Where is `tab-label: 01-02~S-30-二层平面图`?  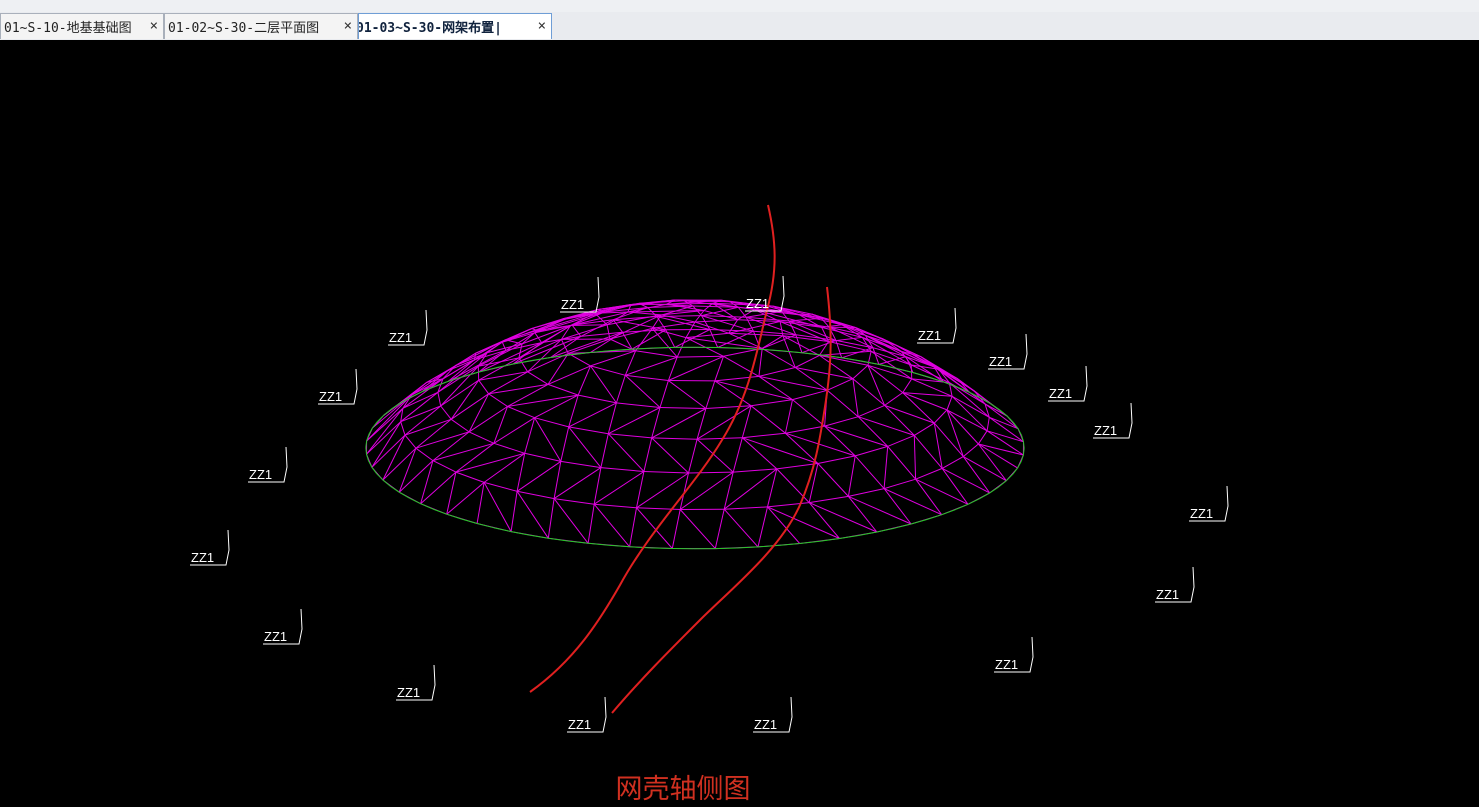
tab-label: 01-02~S-30-二层平面图 is located at coordinates (243, 26).